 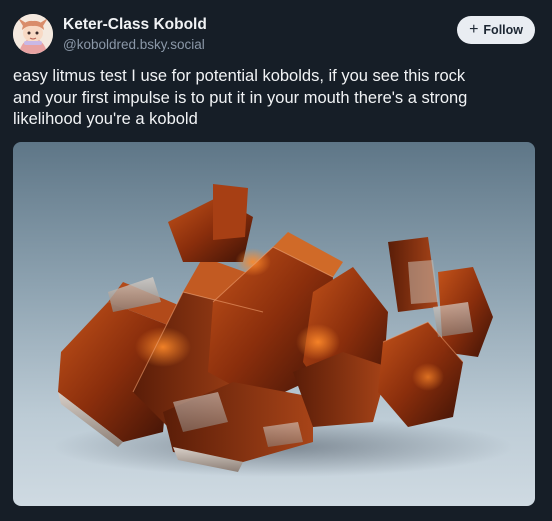 What do you see at coordinates (105, 119) in the screenshot?
I see `post-text-line: likelihood you're a kobold` at bounding box center [105, 119].